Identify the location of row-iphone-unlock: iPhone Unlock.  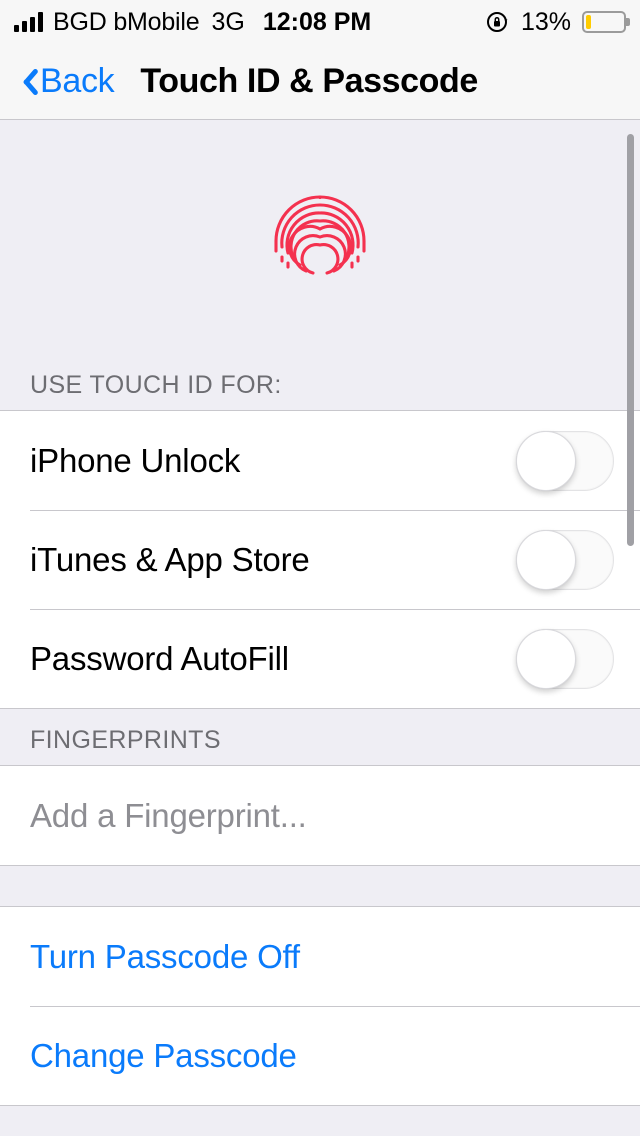
(320, 460).